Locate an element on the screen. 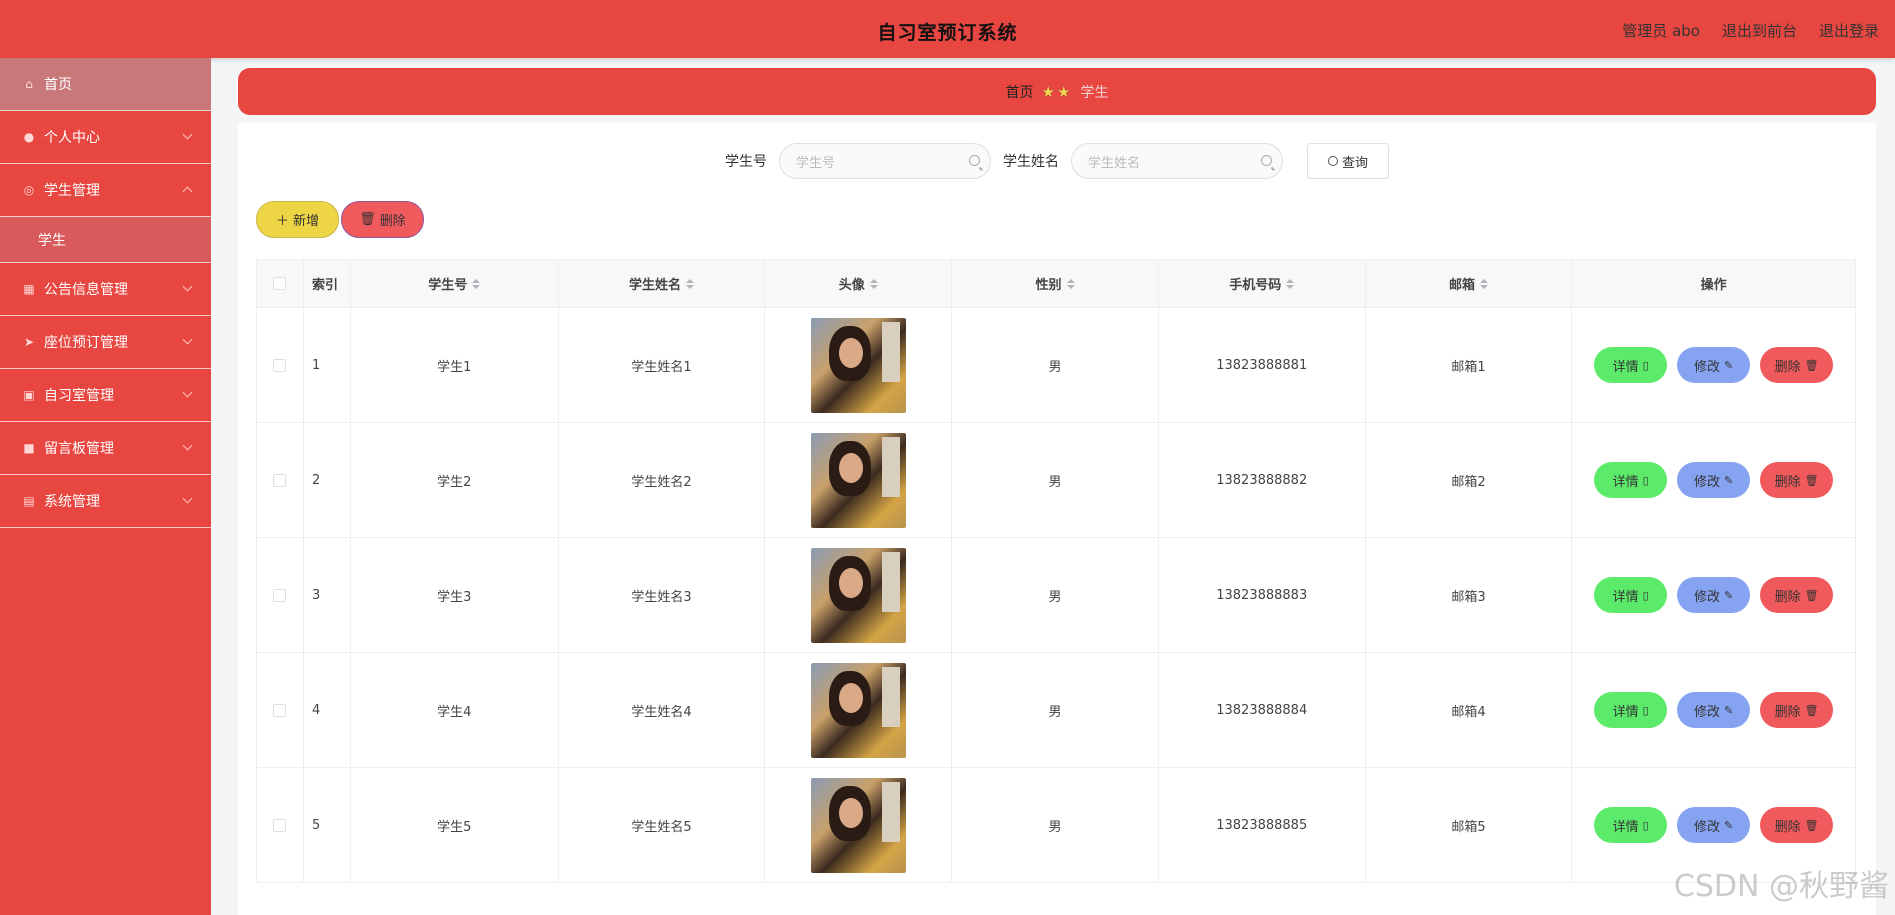 The image size is (1895, 915). chevron-up-icon is located at coordinates (187, 191).